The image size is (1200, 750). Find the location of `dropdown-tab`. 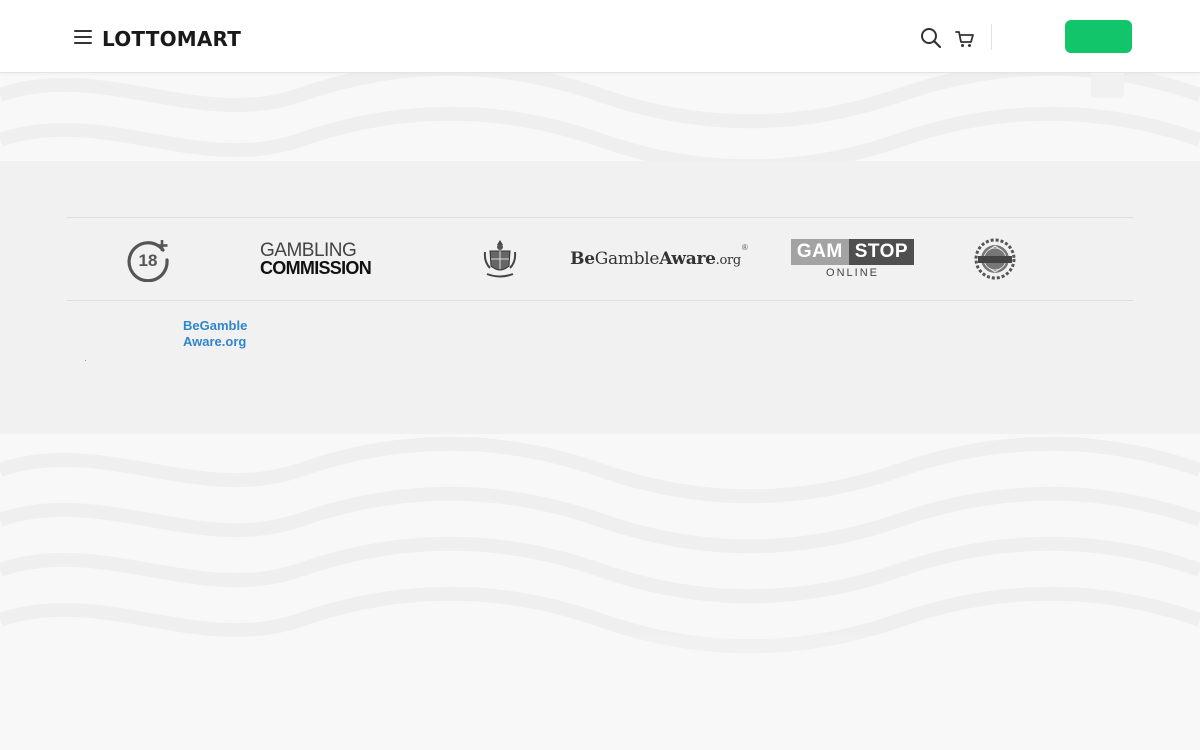

dropdown-tab is located at coordinates (1107, 85).